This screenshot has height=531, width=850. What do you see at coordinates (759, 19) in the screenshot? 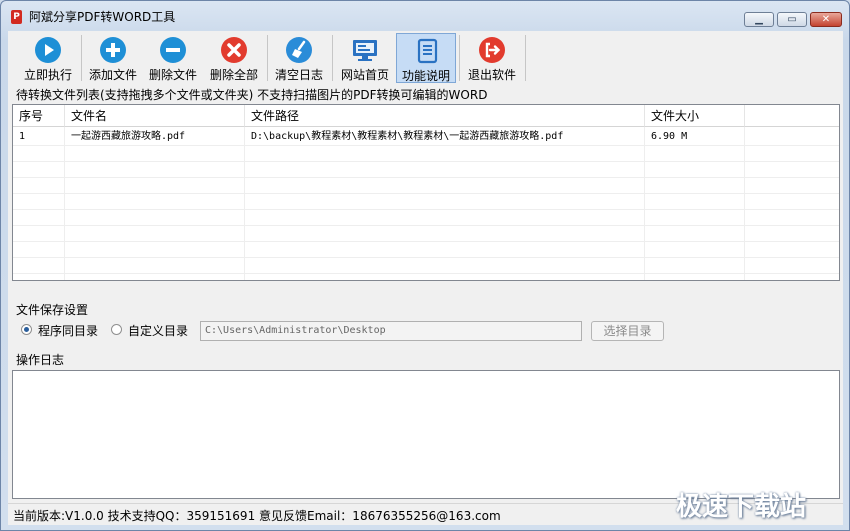
I see `minimize-button: ▁` at bounding box center [759, 19].